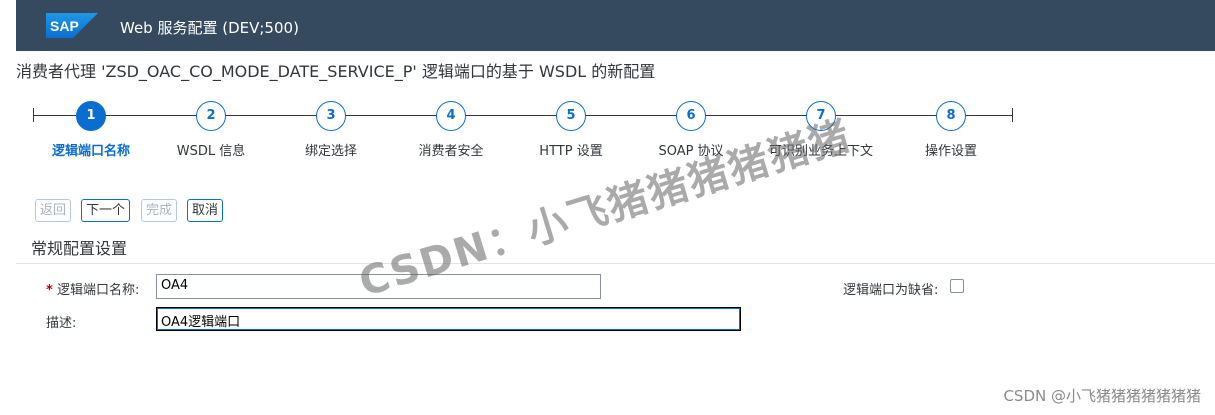 Image resolution: width=1215 pixels, height=415 pixels. What do you see at coordinates (211, 149) in the screenshot?
I see `wizard-step-label-2: WSDL 信息` at bounding box center [211, 149].